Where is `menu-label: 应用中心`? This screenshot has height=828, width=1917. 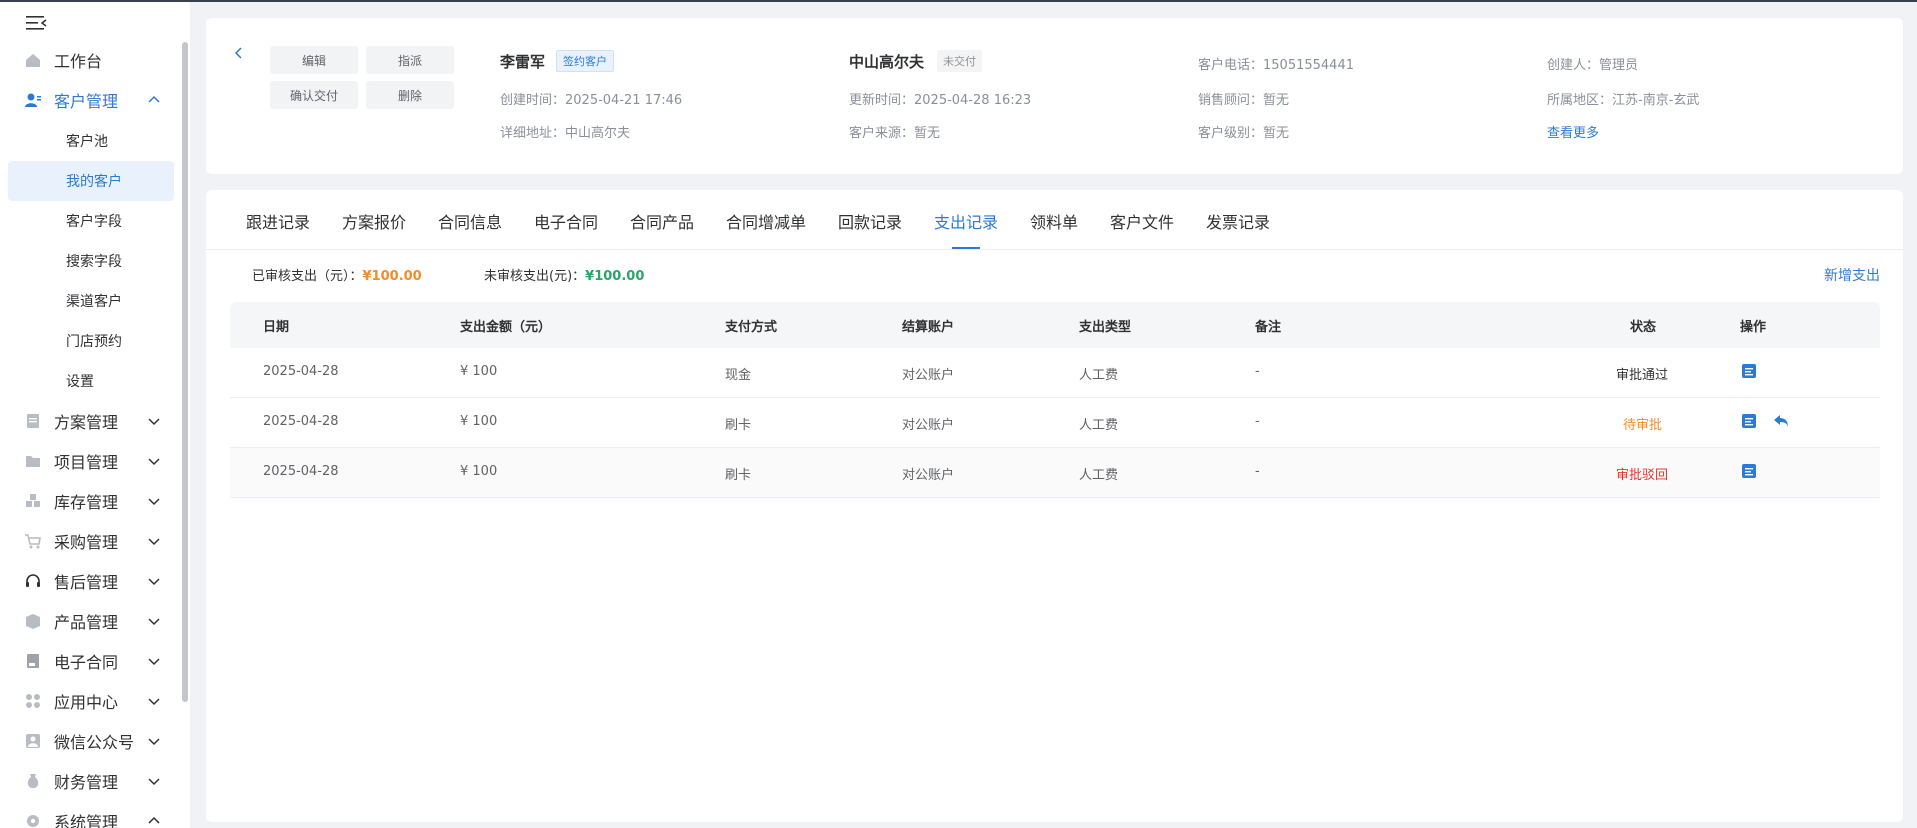 menu-label: 应用中心 is located at coordinates (86, 702).